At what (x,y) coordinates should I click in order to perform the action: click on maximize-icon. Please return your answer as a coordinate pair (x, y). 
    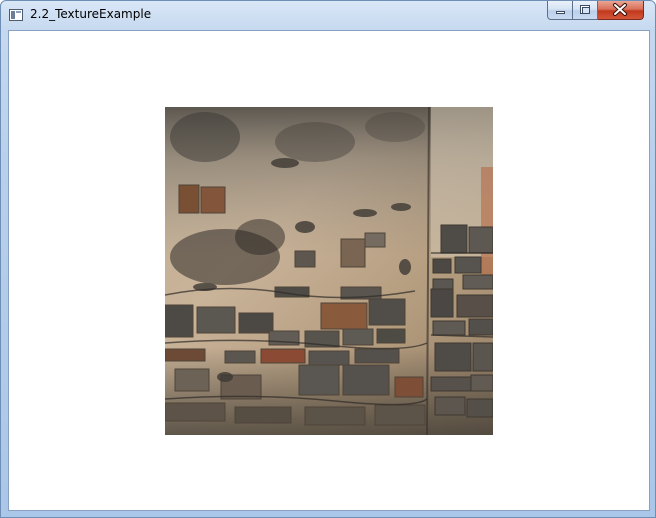
    Looking at the image, I should click on (585, 9).